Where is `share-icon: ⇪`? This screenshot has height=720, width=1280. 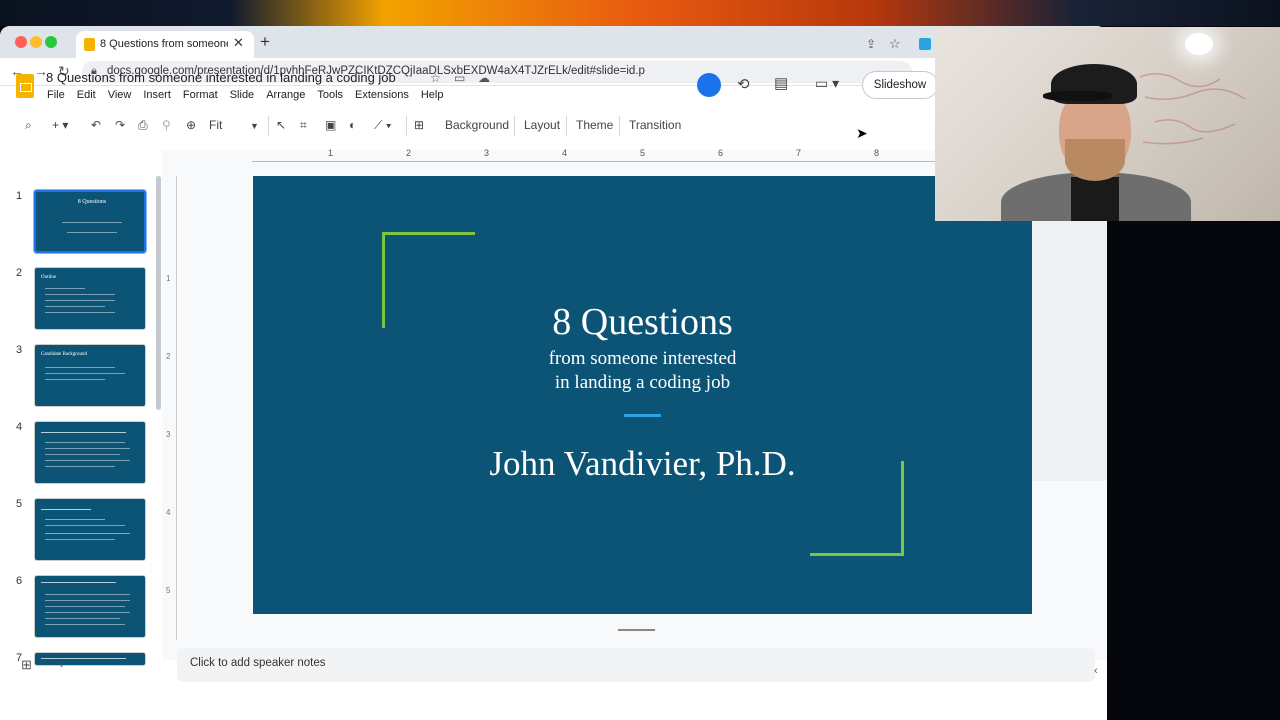 share-icon: ⇪ is located at coordinates (871, 44).